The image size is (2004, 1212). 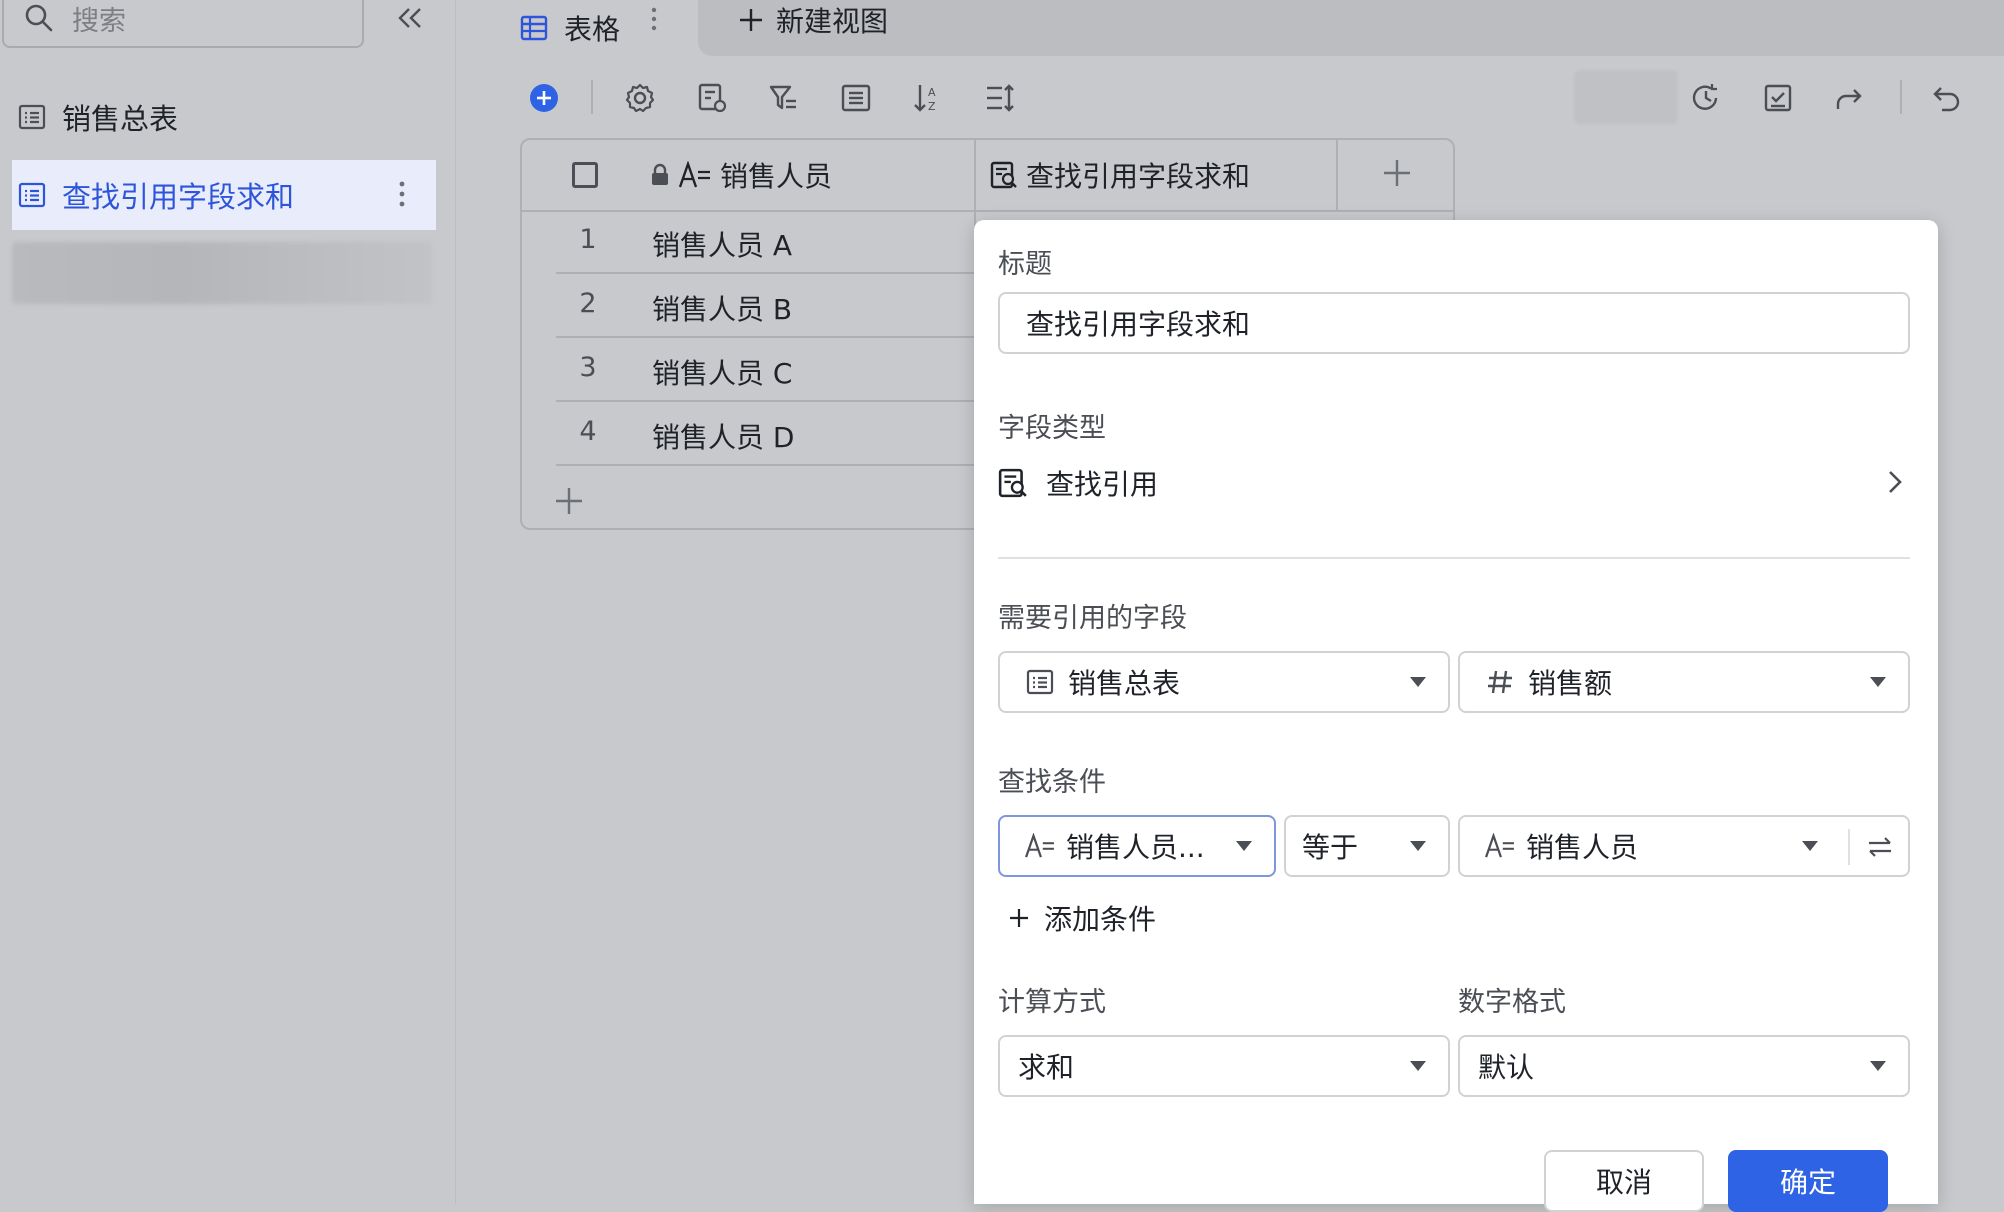 I want to click on field-type-value: 查找引用, so click(x=1102, y=484).